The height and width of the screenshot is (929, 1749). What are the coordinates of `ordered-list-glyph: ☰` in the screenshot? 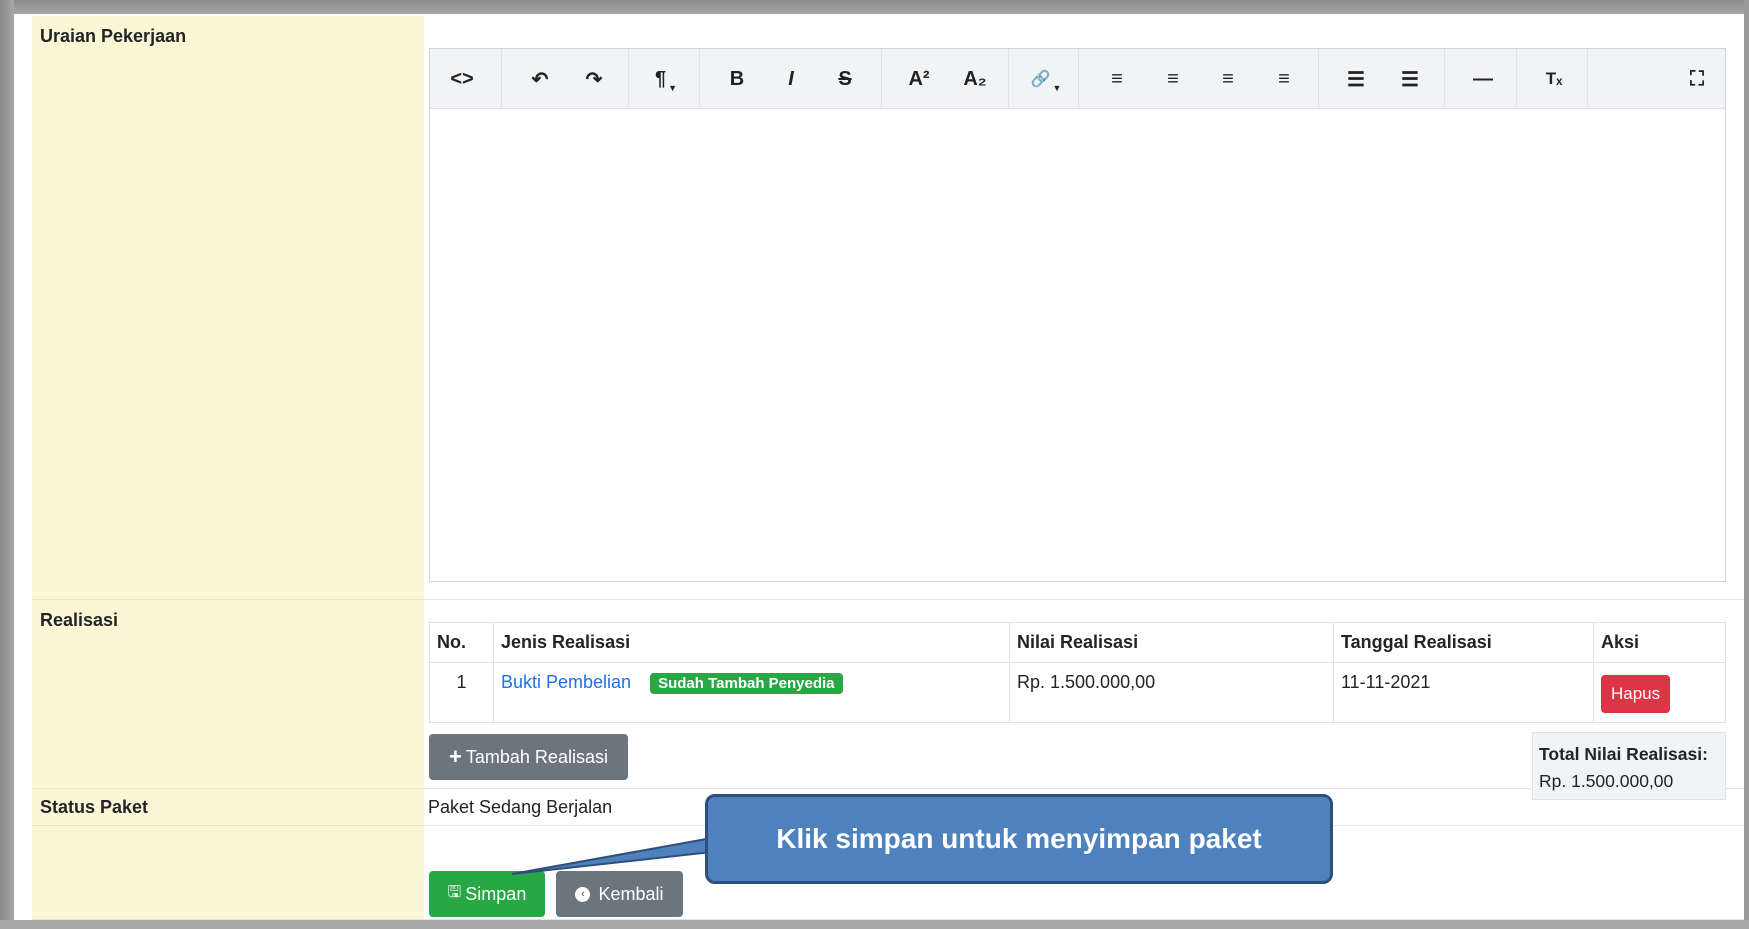 It's located at (1410, 79).